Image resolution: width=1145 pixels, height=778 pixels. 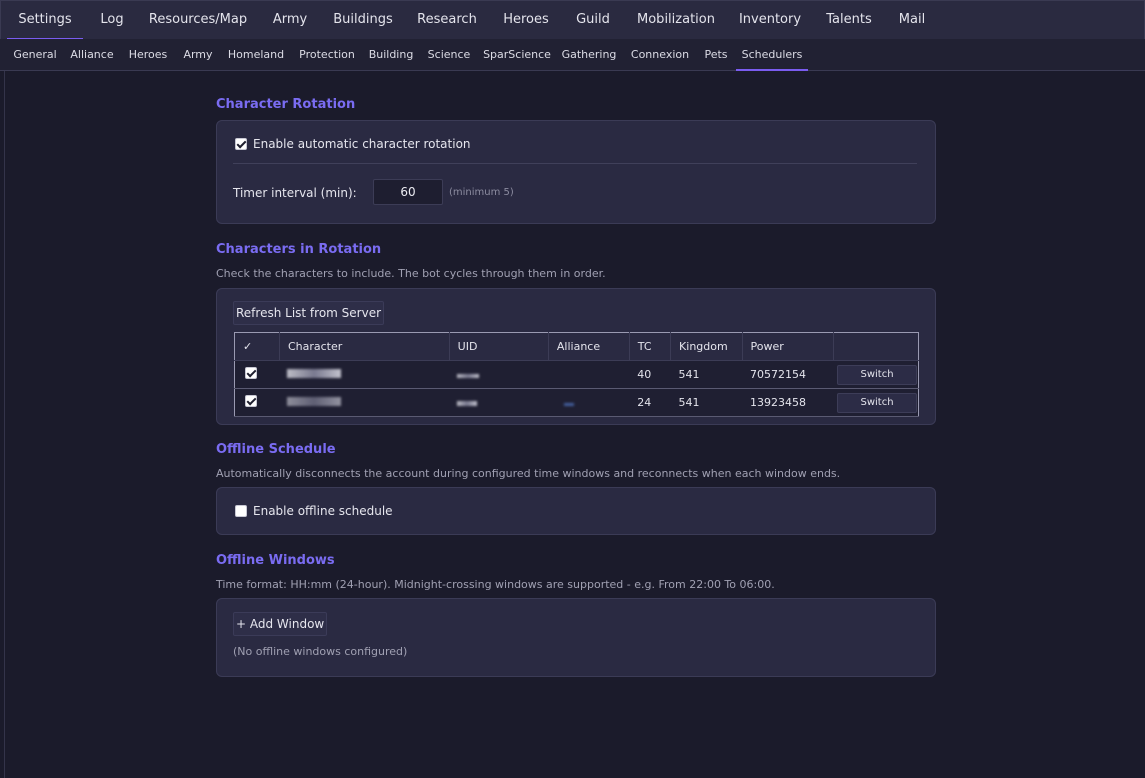 I want to click on offline-schedule-card: Enable offline schedule, so click(x=576, y=511).